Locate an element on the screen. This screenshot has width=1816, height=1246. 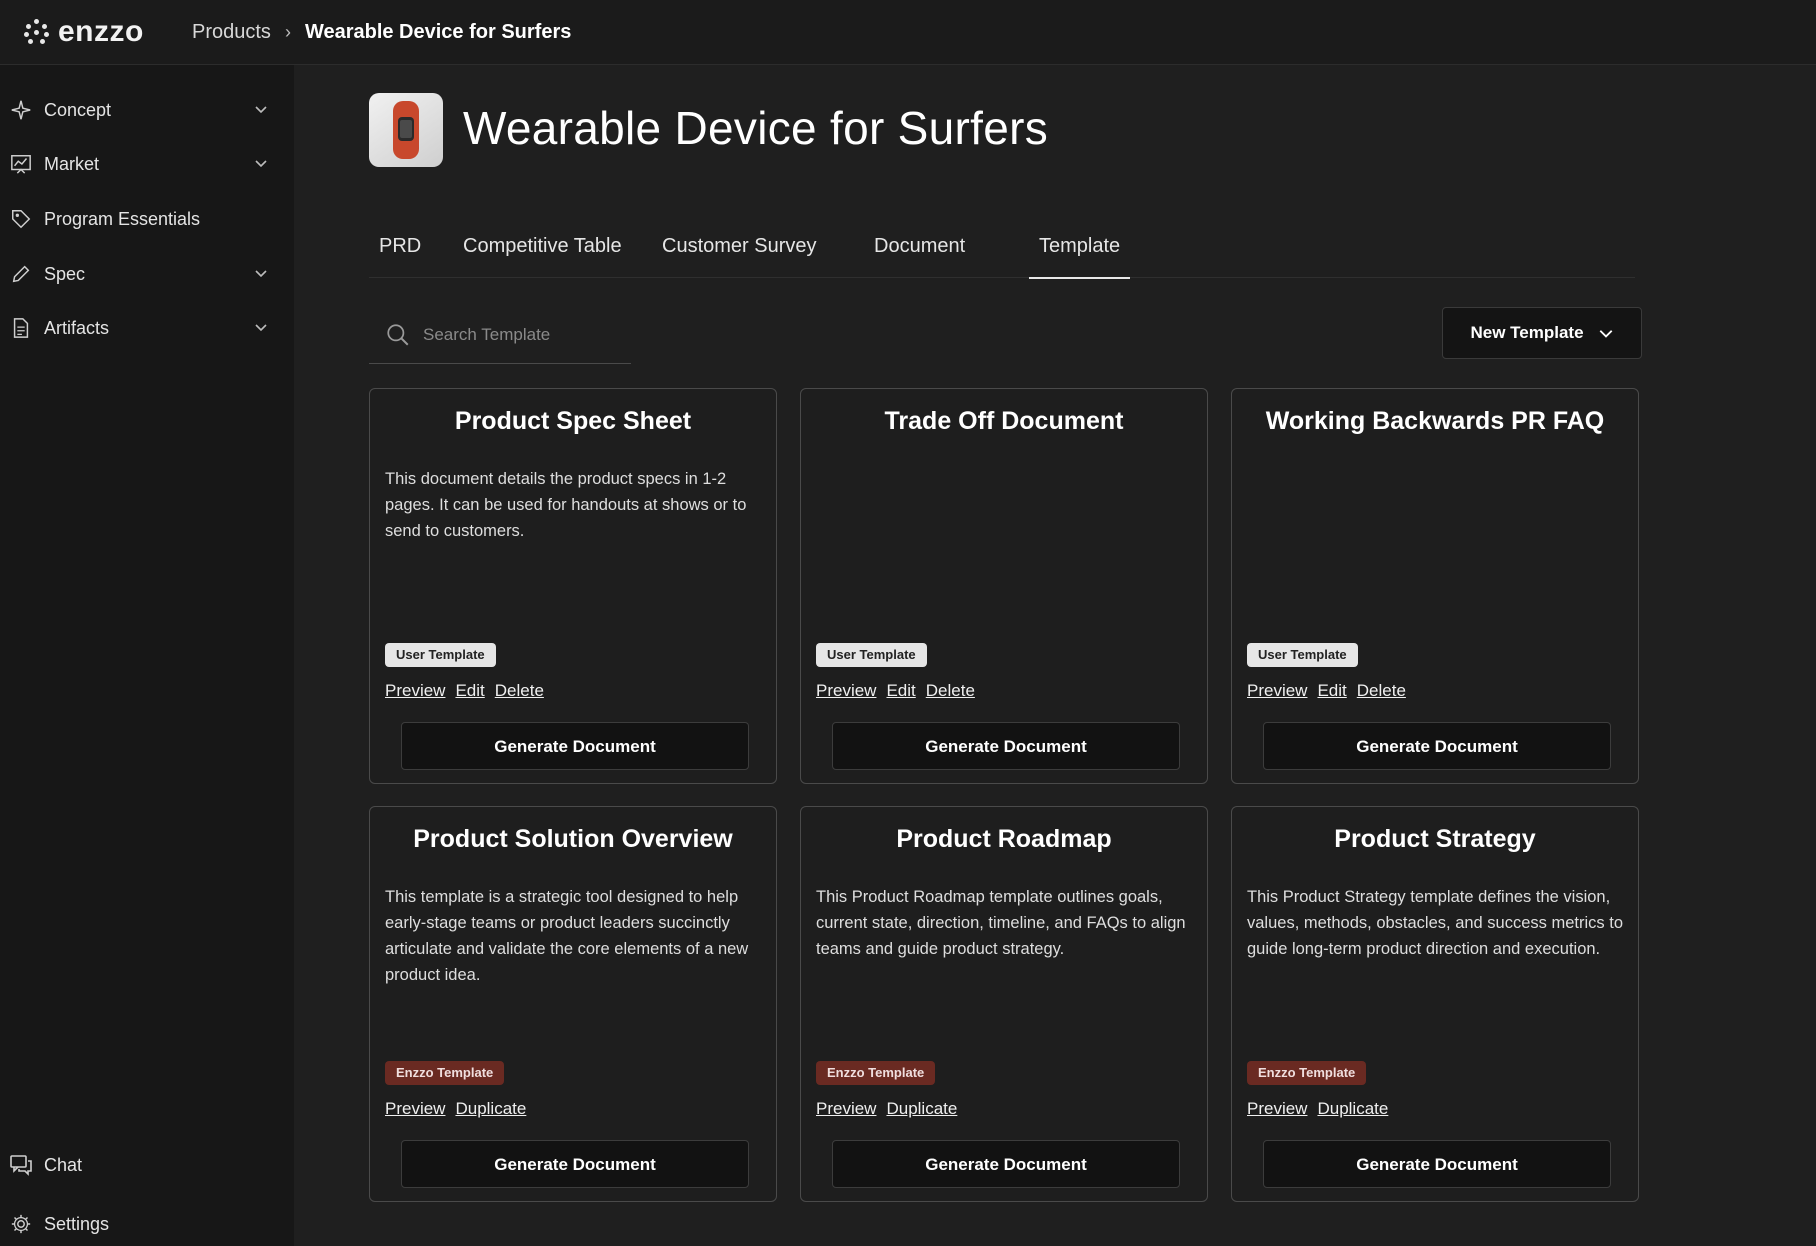
app-logo: enzzo is located at coordinates (108, 32).